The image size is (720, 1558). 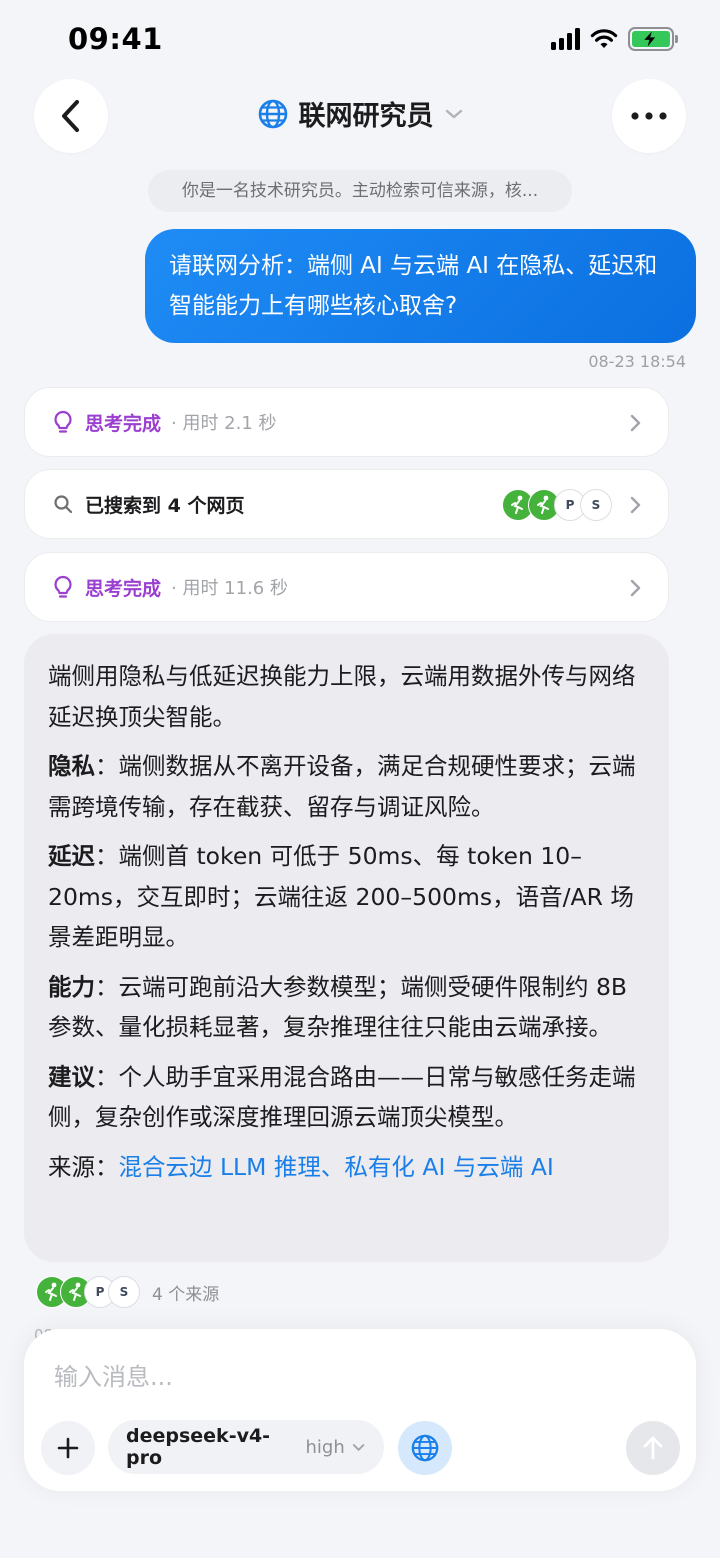 What do you see at coordinates (565, 39) in the screenshot?
I see `cellular-signal-icon` at bounding box center [565, 39].